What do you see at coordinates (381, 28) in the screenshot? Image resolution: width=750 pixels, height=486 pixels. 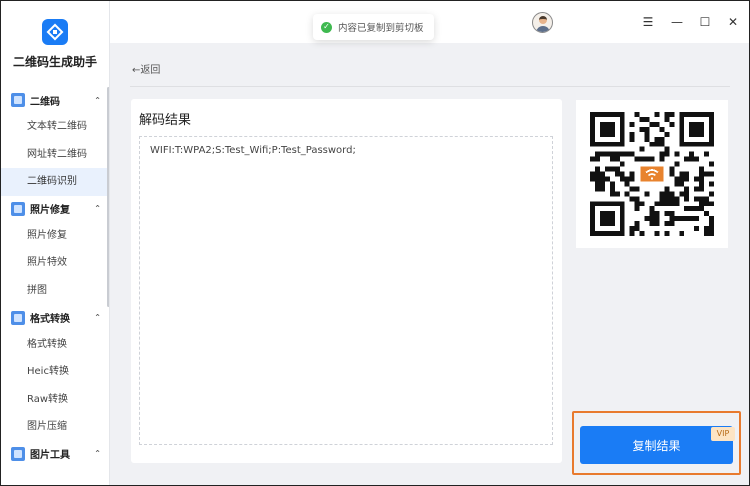 I see `toast-text: 内容已复制到剪切板` at bounding box center [381, 28].